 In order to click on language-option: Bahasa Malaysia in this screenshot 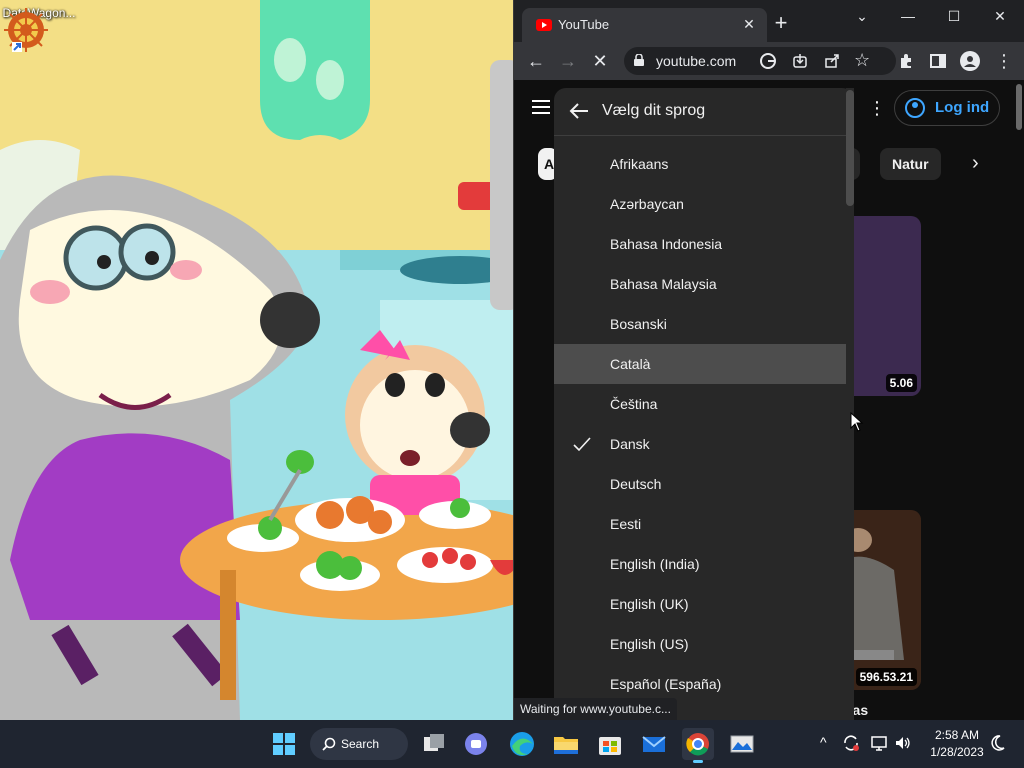, I will do `click(700, 284)`.